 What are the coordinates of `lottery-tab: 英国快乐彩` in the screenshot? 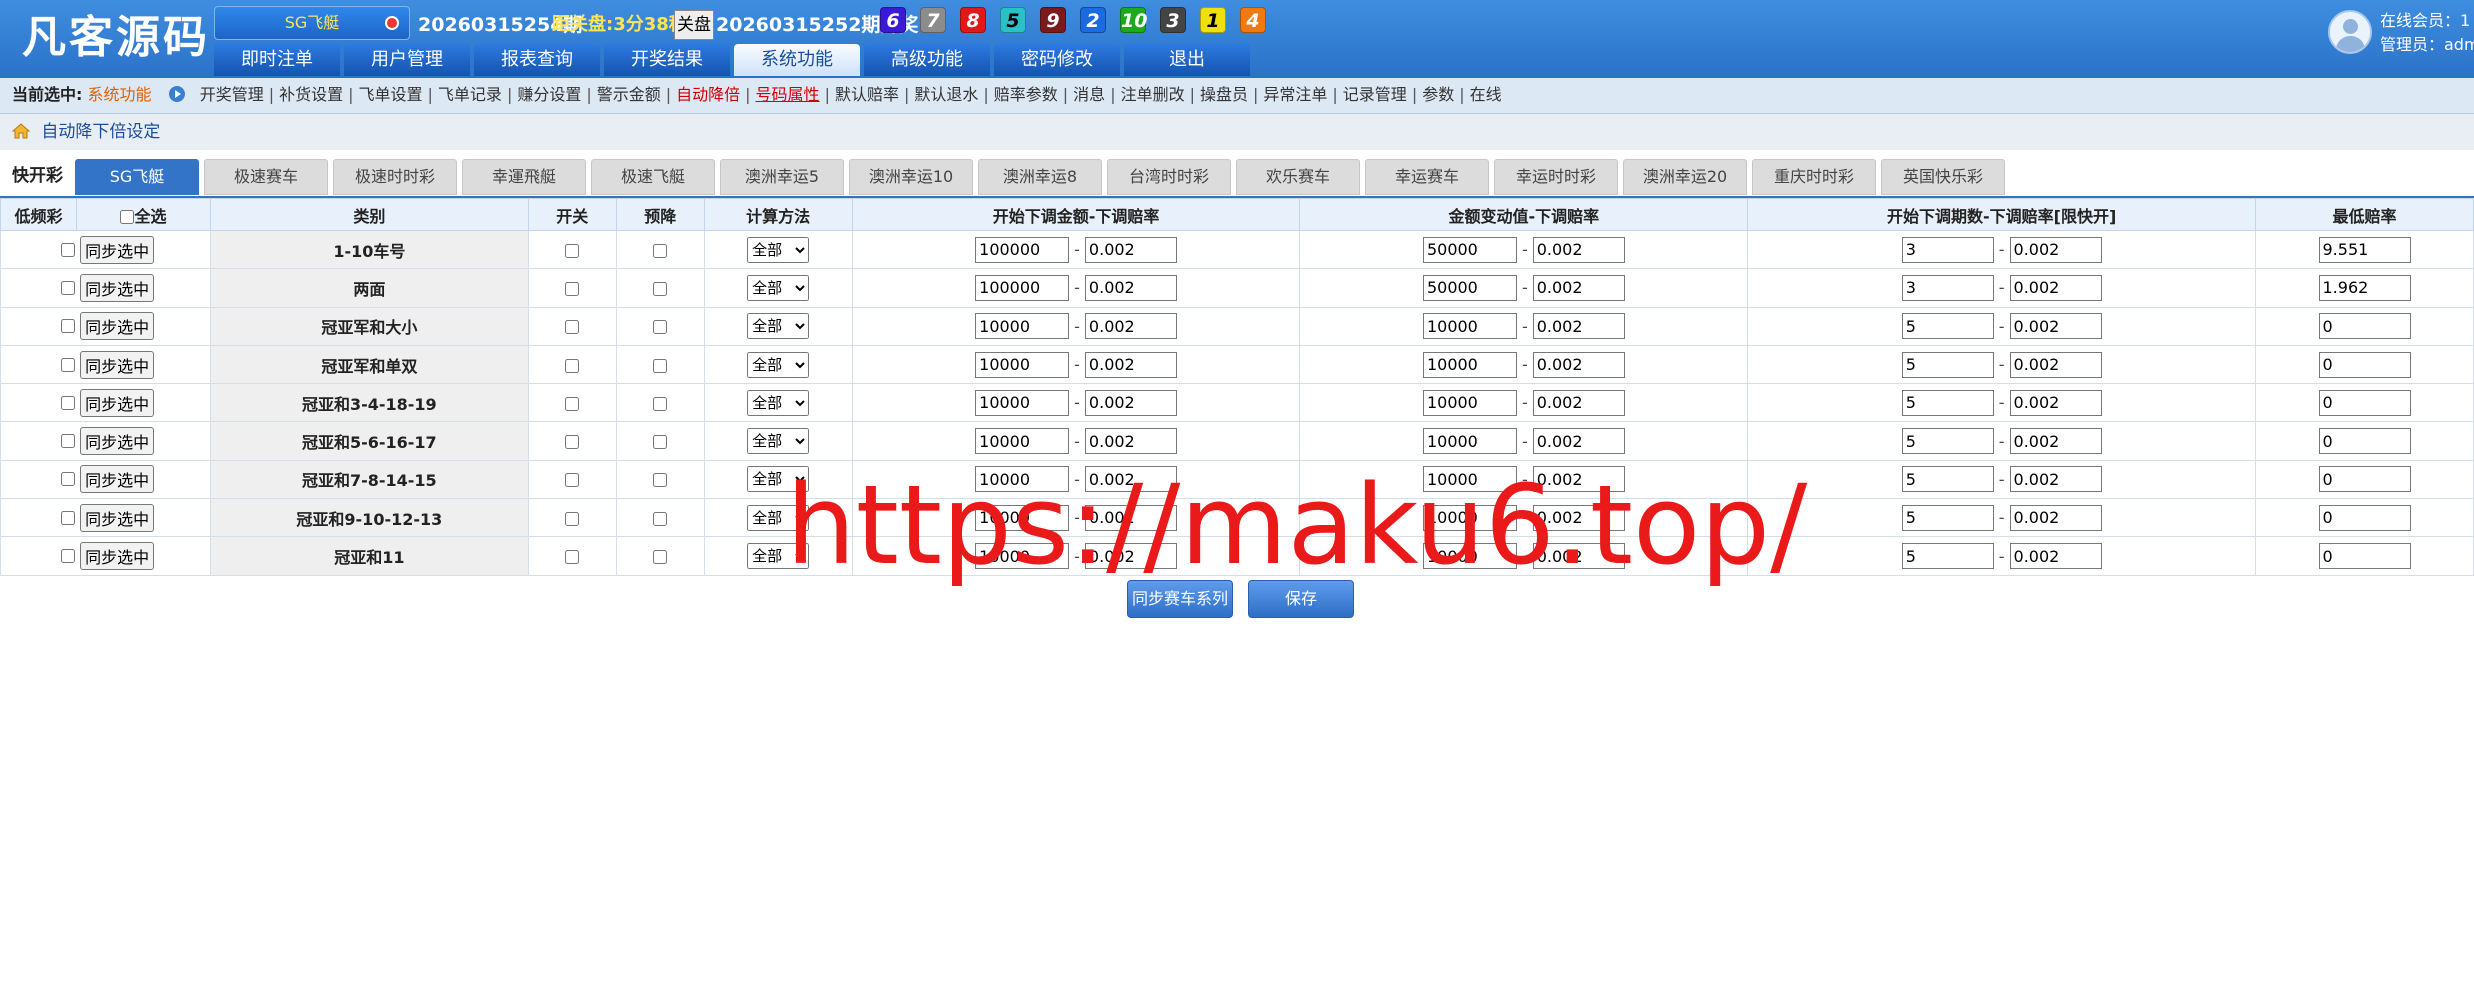 It's located at (1943, 177).